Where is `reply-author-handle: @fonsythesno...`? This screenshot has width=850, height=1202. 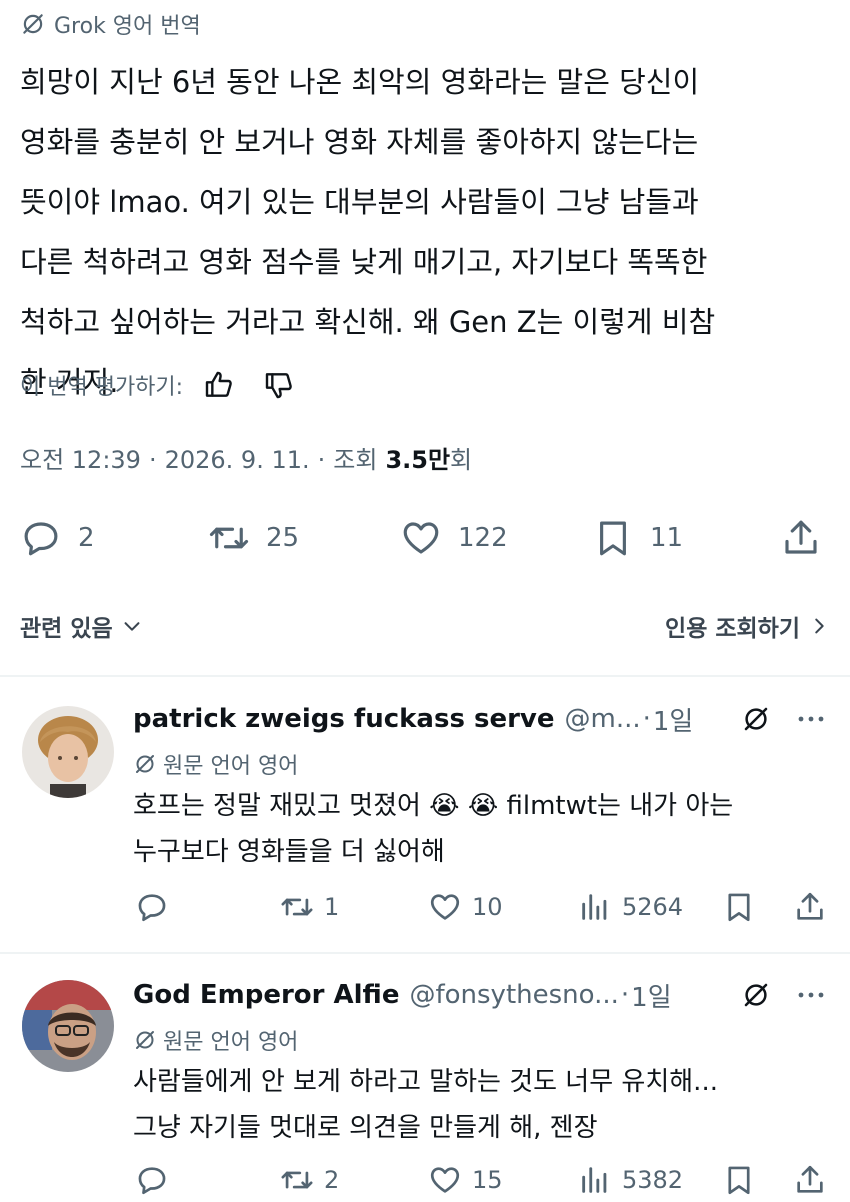 reply-author-handle: @fonsythesno... is located at coordinates (513, 995).